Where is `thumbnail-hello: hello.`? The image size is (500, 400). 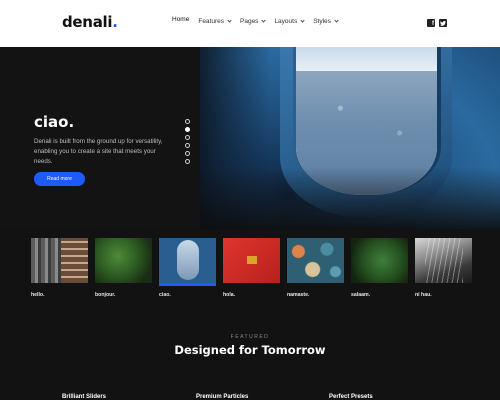
thumbnail-hello: hello. is located at coordinates (59, 268).